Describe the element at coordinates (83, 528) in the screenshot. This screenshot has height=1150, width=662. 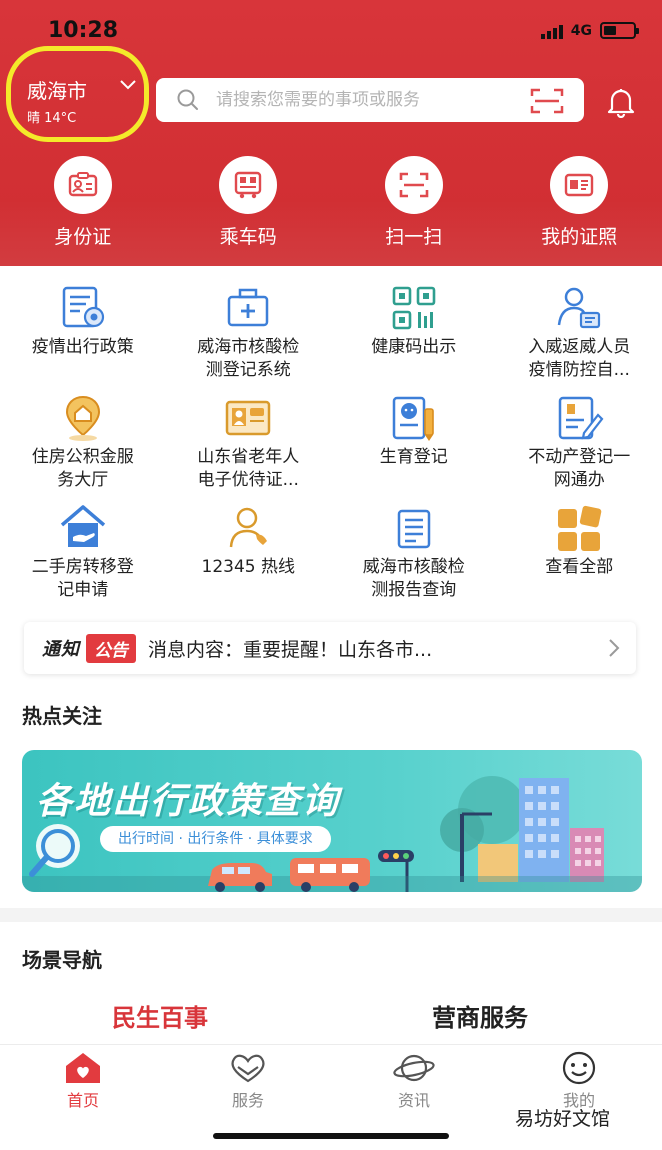
I see `house-hand-icon` at that location.